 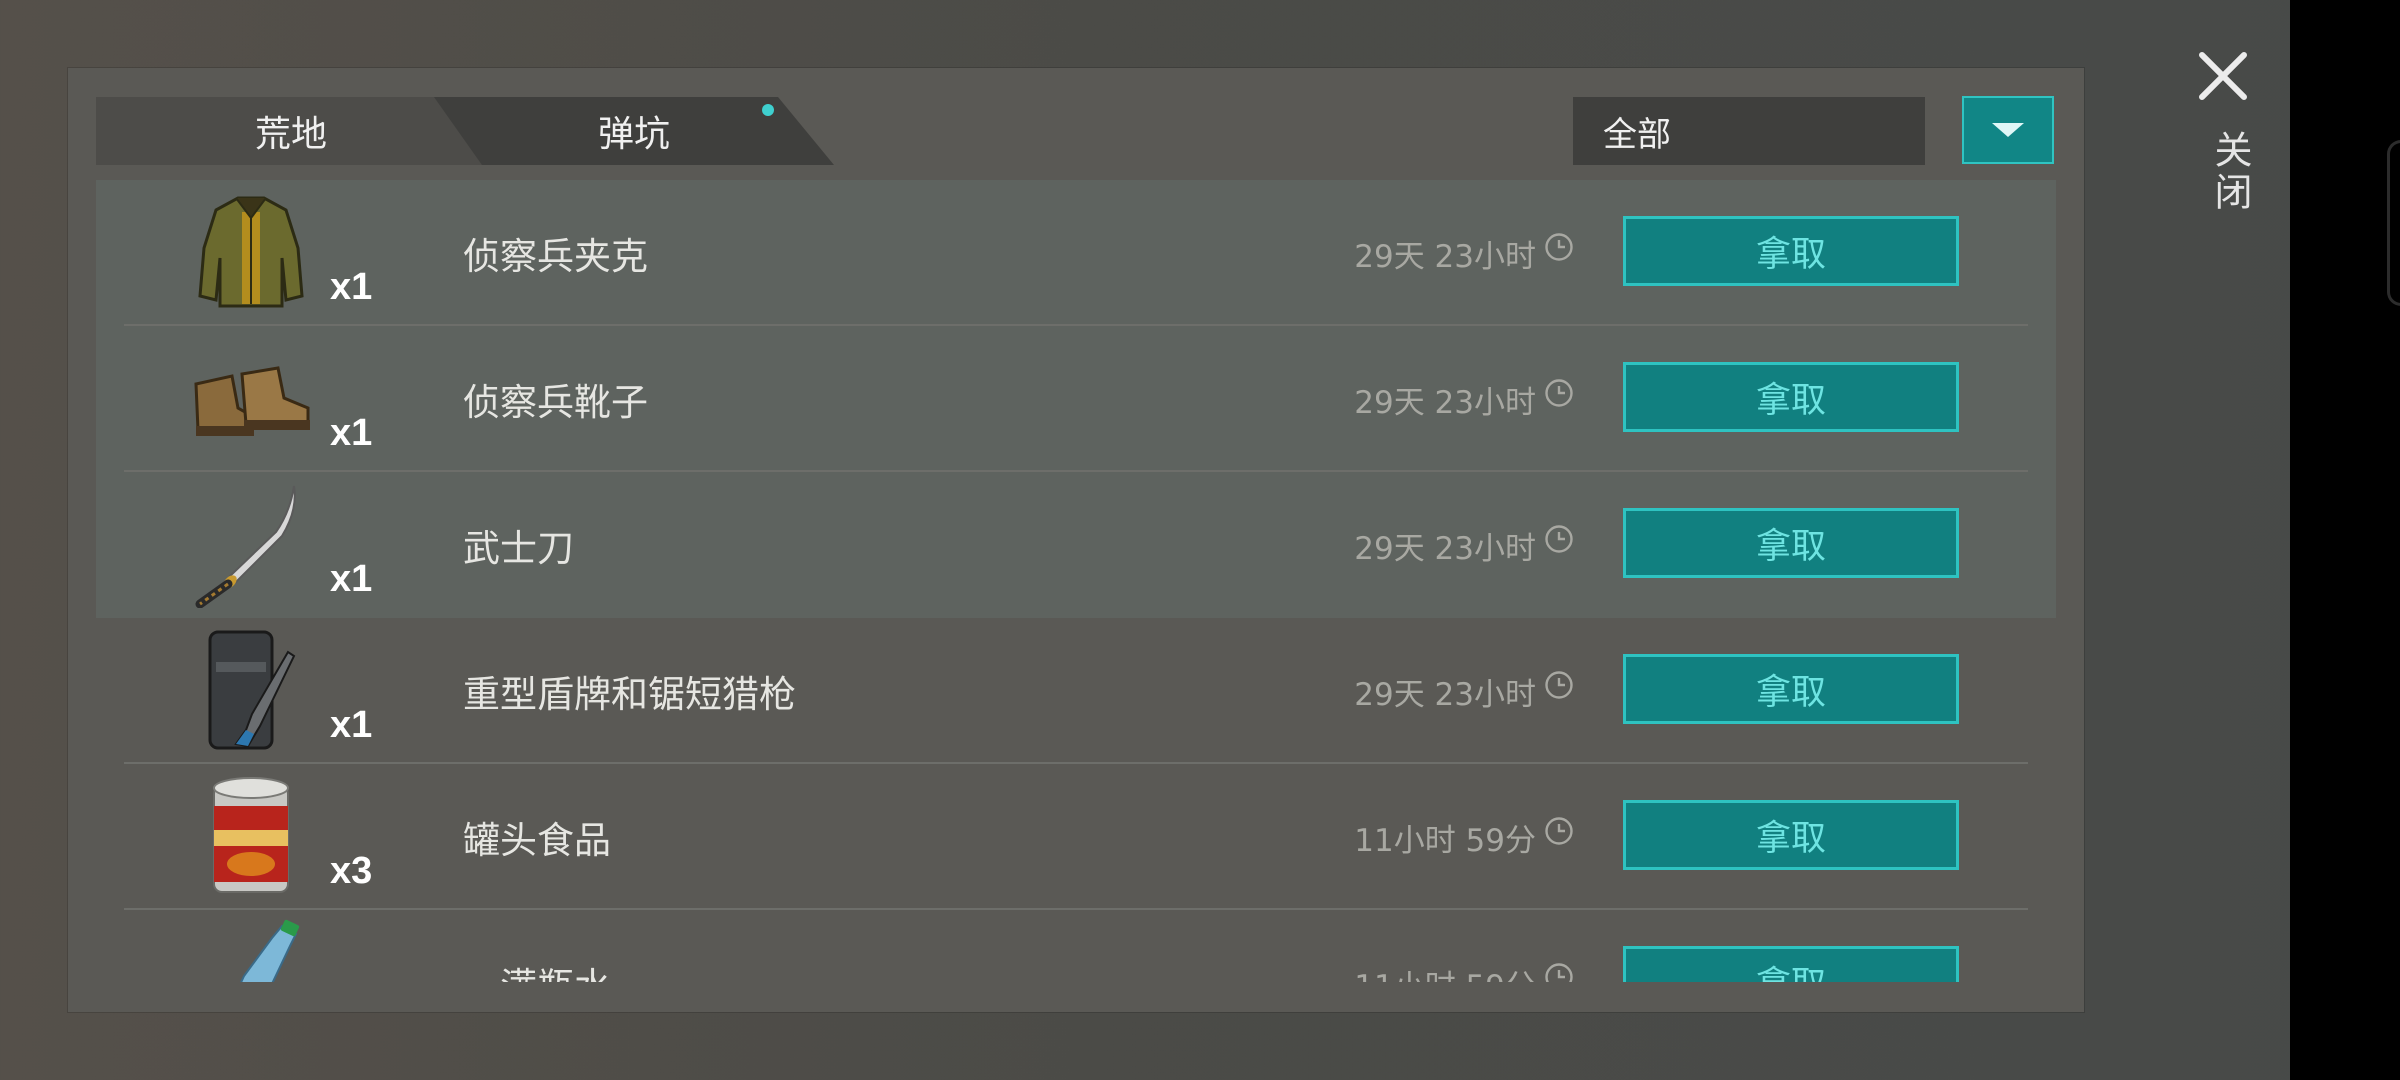 What do you see at coordinates (1076, 545) in the screenshot?
I see `list-item: x1 武士刀 29天 23小时 拿取` at bounding box center [1076, 545].